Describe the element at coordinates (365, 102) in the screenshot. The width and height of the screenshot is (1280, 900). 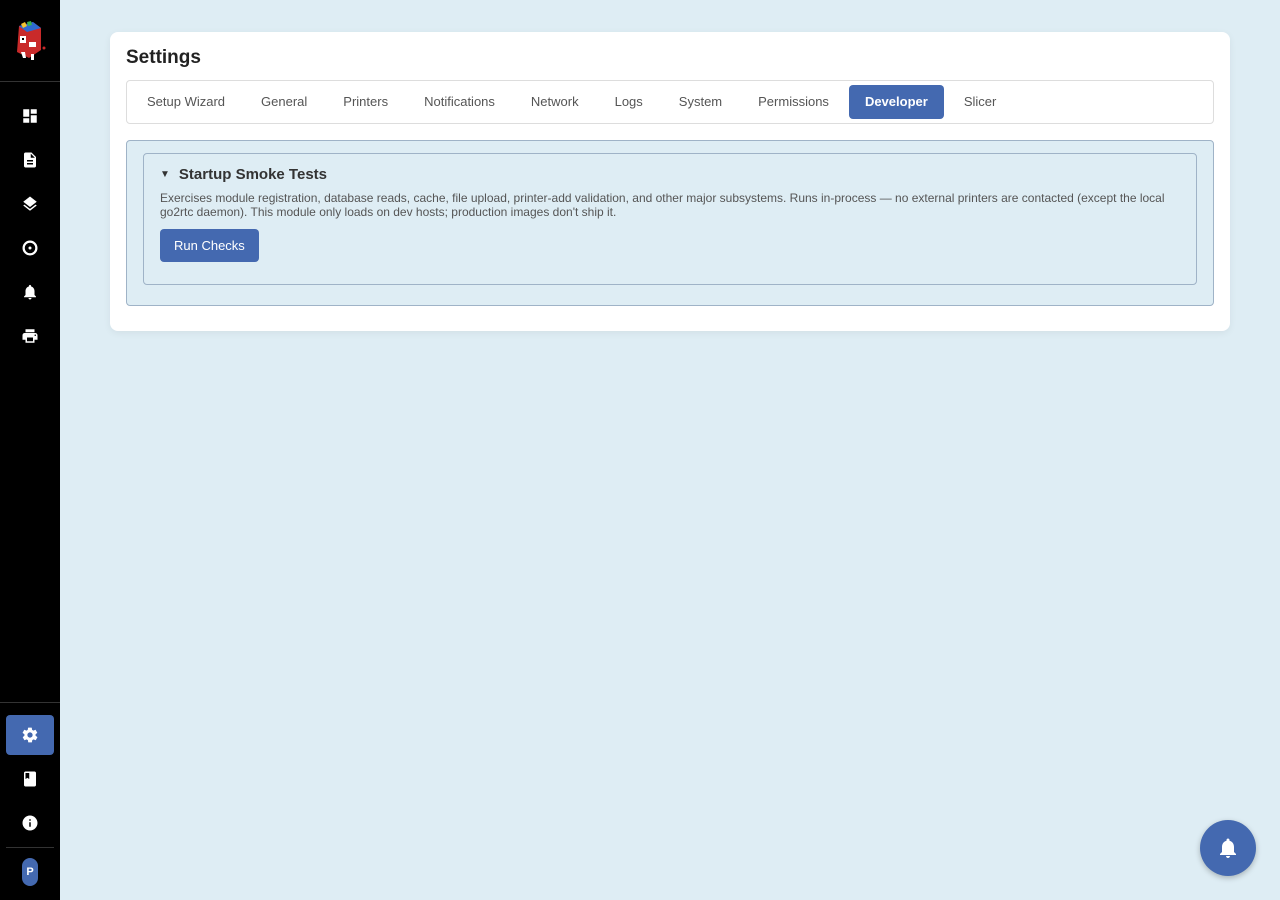
I see `tab-printers: Printers` at that location.